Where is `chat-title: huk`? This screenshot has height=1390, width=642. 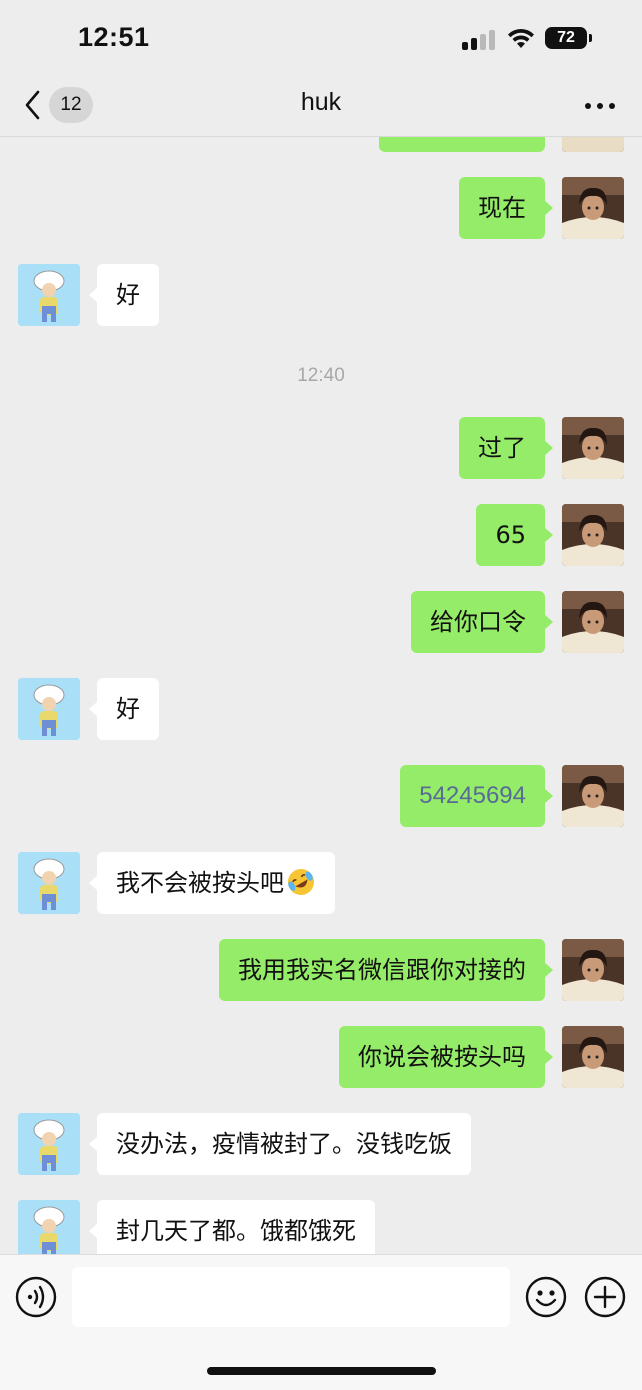
chat-title: huk is located at coordinates (321, 102).